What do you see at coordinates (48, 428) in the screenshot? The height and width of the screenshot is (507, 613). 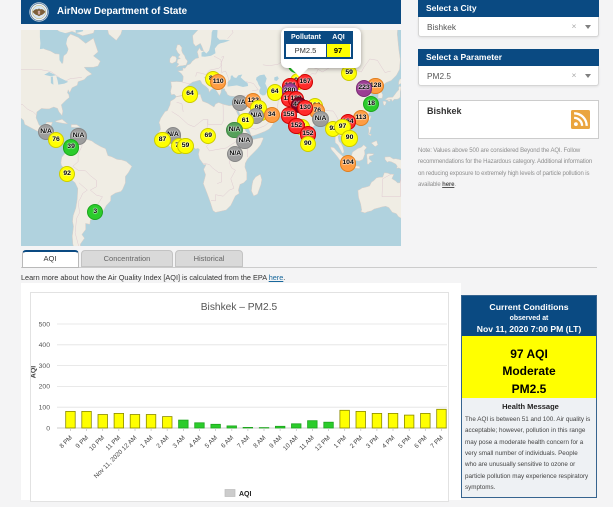 I see `svg-text: 0` at bounding box center [48, 428].